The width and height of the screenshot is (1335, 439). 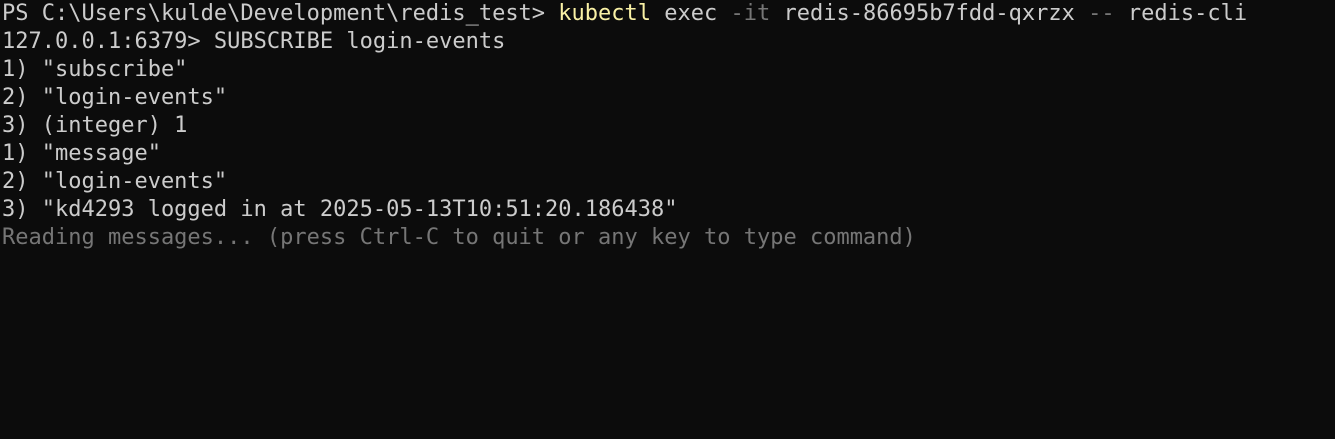 I want to click on output-line: 1) "message", so click(x=81, y=153).